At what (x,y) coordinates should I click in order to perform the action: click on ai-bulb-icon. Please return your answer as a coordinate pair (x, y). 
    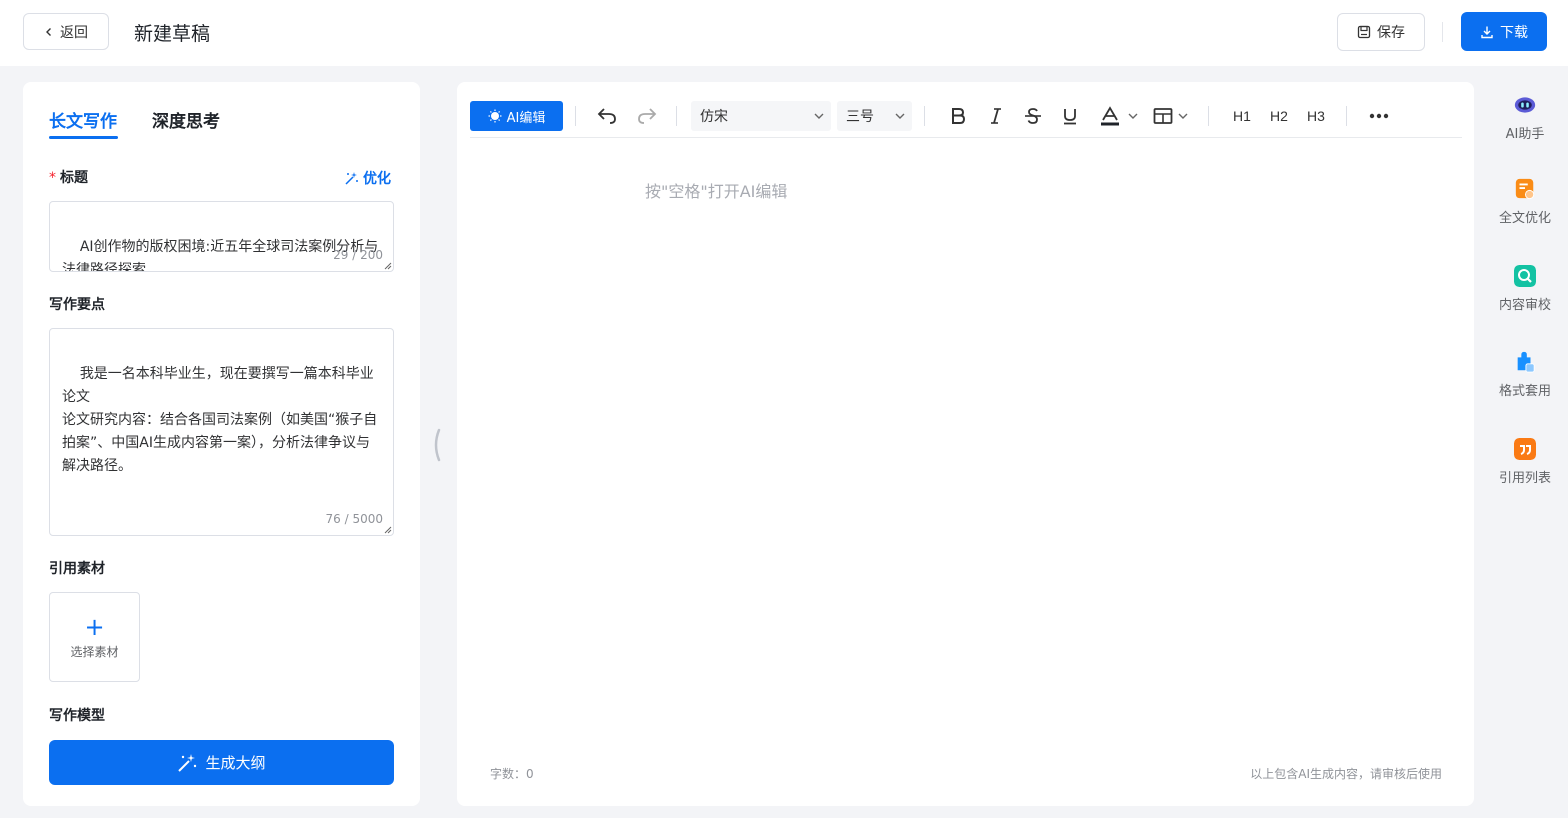
    Looking at the image, I should click on (495, 116).